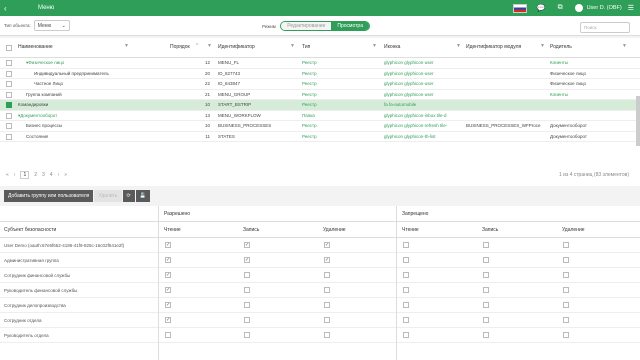 Image resolution: width=640 pixels, height=360 pixels. Describe the element at coordinates (108, 196) in the screenshot. I see `delete-button: Удалить` at that location.